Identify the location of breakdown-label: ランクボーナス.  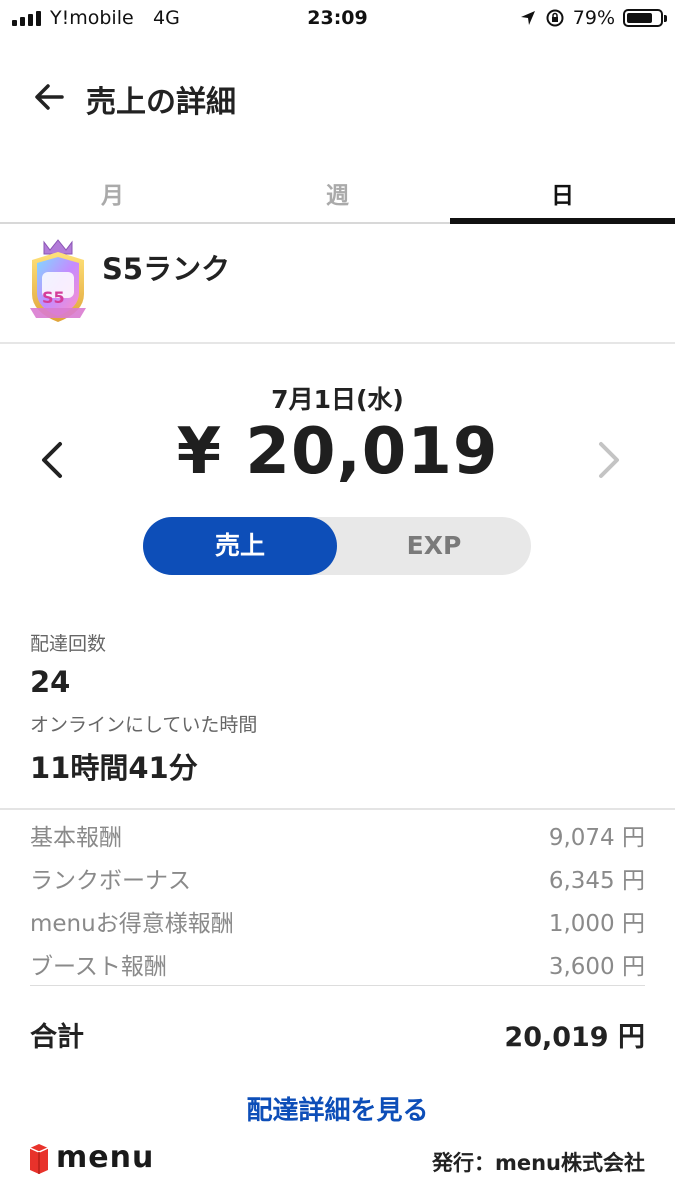
(110, 881).